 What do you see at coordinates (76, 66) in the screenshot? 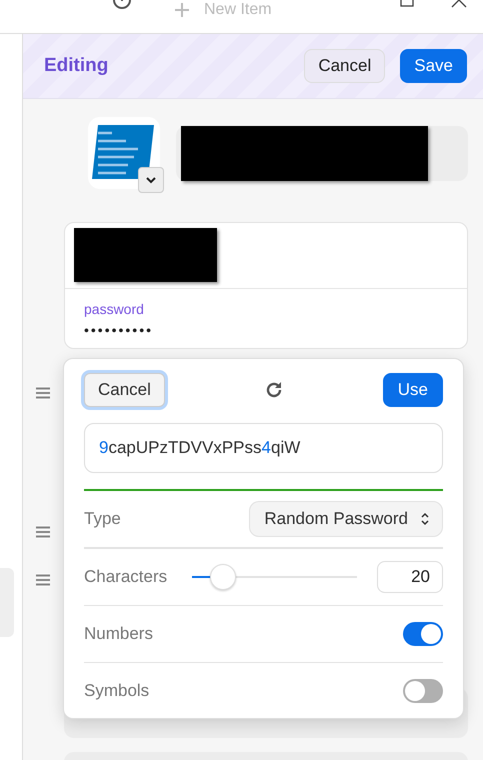
I see `editing-title: Editing` at bounding box center [76, 66].